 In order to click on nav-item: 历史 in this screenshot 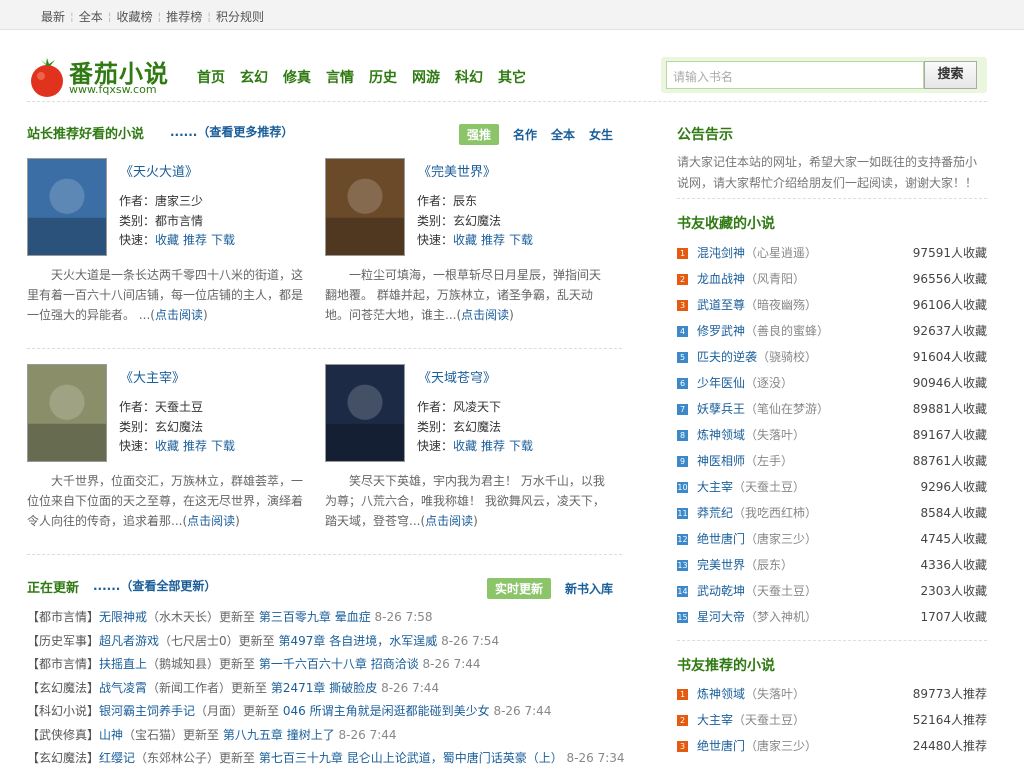, I will do `click(383, 77)`.